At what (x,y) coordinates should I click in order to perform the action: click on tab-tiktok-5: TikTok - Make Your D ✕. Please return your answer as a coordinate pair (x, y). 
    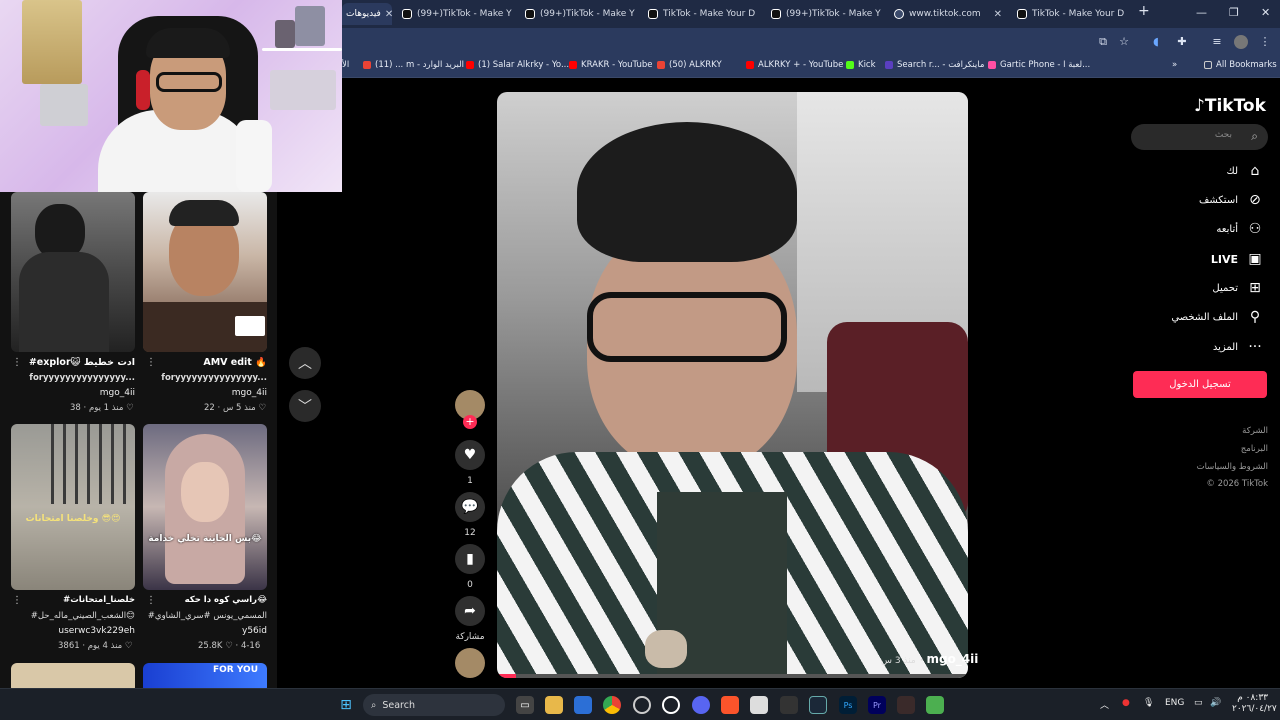
    Looking at the image, I should click on (1073, 14).